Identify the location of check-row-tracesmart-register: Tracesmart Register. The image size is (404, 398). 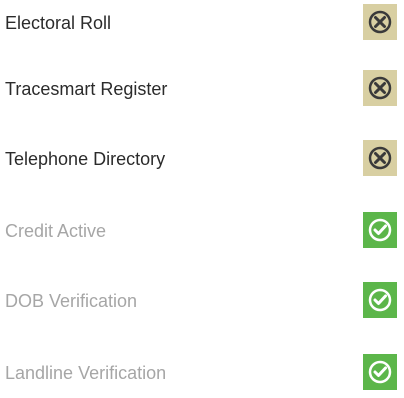
(202, 90).